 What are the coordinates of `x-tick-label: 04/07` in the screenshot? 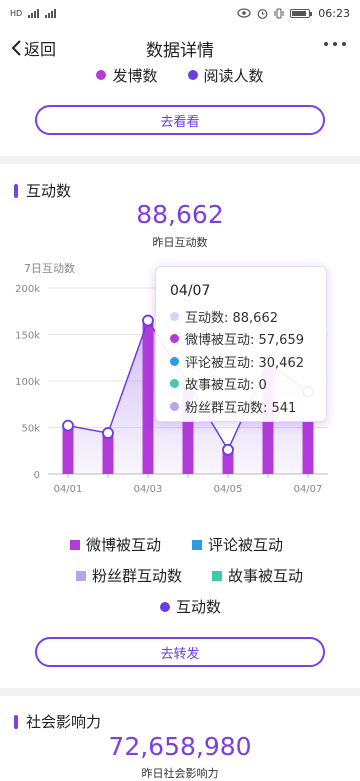 It's located at (308, 489).